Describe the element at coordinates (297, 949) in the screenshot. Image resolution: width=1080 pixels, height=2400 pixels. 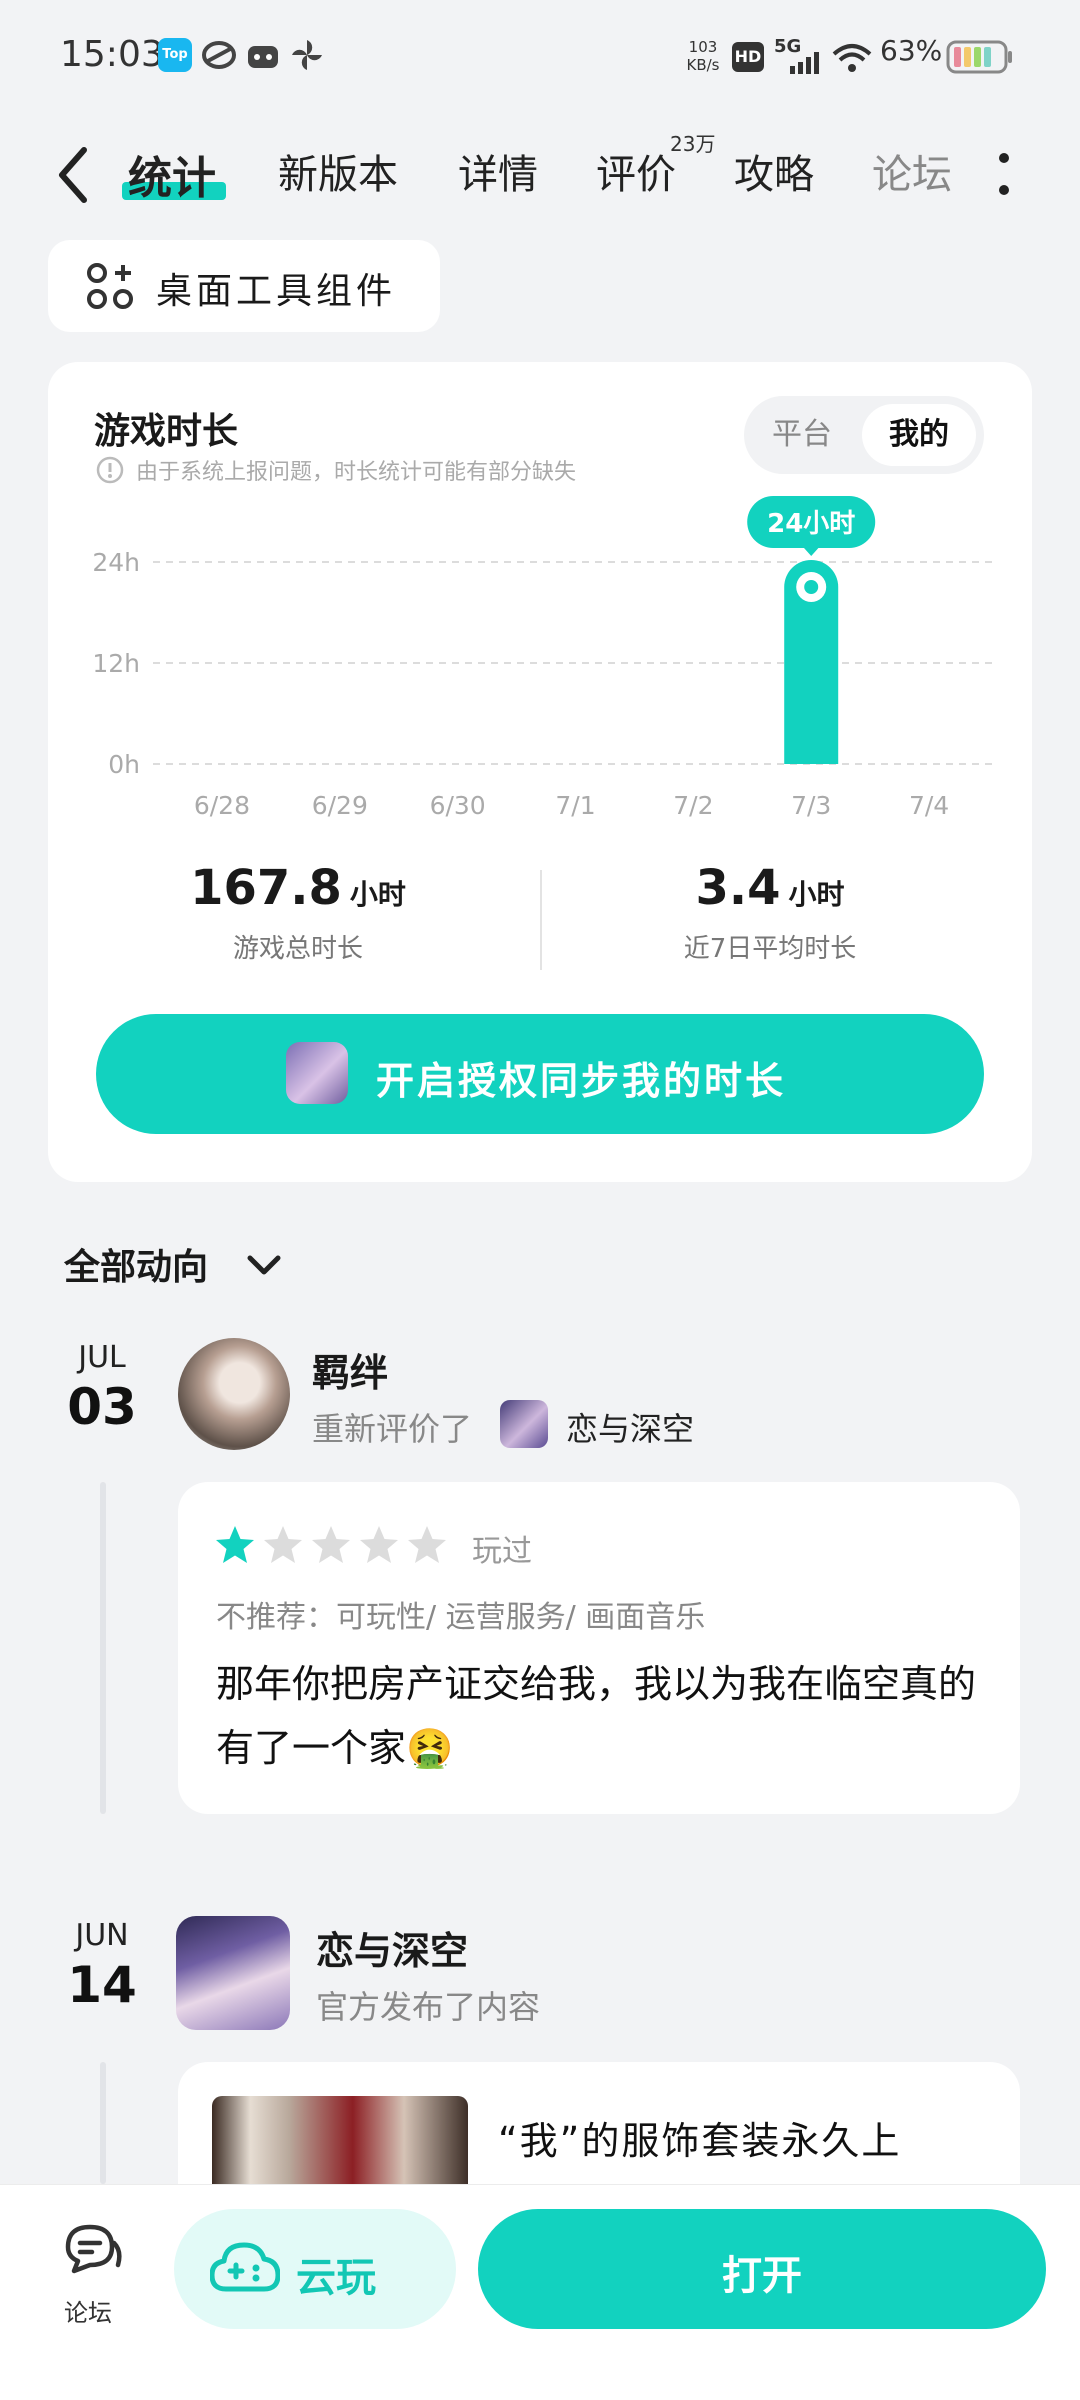
I see `total-time-label: 游戏总时长` at that location.